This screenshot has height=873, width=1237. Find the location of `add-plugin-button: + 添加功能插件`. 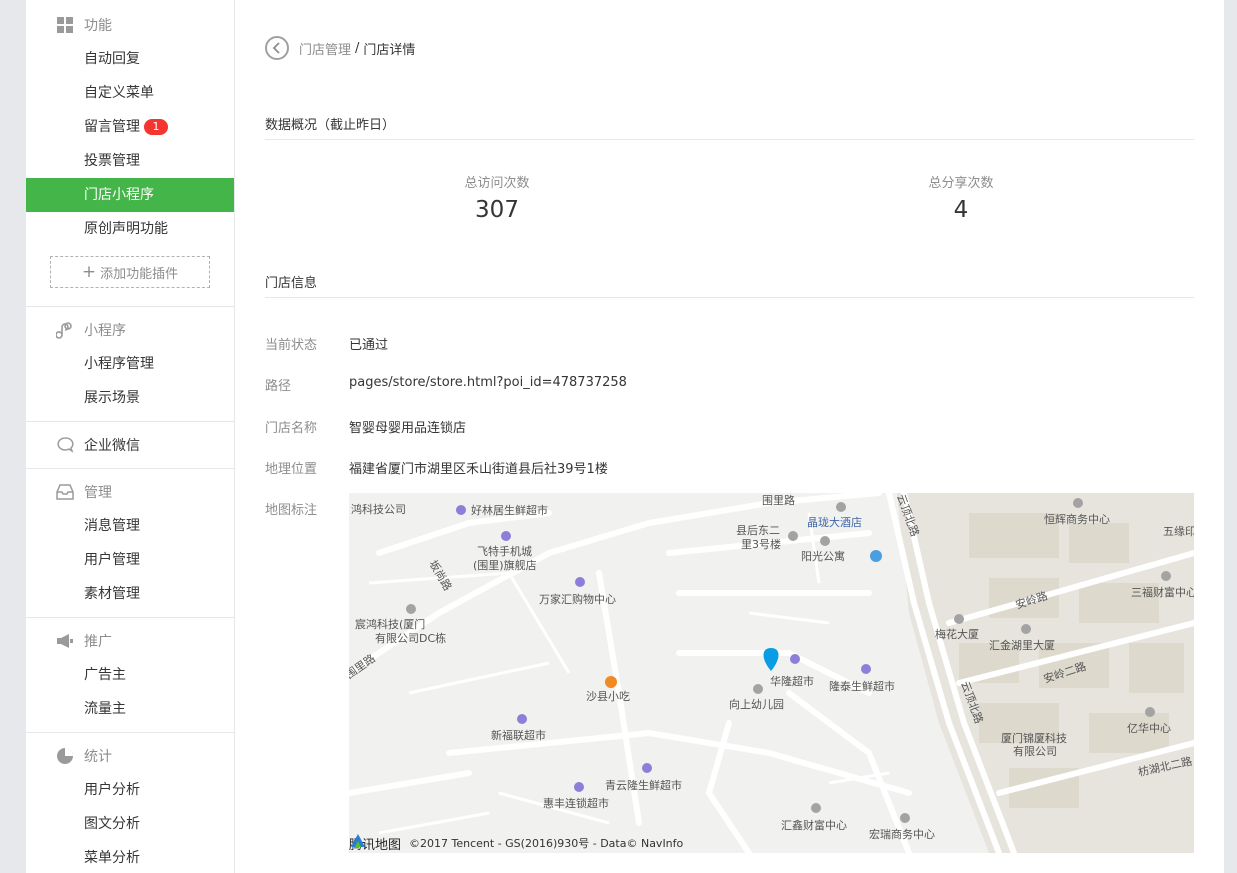

add-plugin-button: + 添加功能插件 is located at coordinates (130, 272).